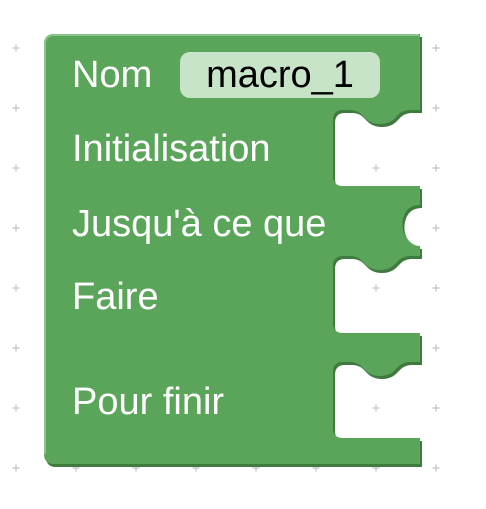 This screenshot has width=486, height=509. Describe the element at coordinates (171, 149) in the screenshot. I see `initialisation-label: Initialisation` at that location.